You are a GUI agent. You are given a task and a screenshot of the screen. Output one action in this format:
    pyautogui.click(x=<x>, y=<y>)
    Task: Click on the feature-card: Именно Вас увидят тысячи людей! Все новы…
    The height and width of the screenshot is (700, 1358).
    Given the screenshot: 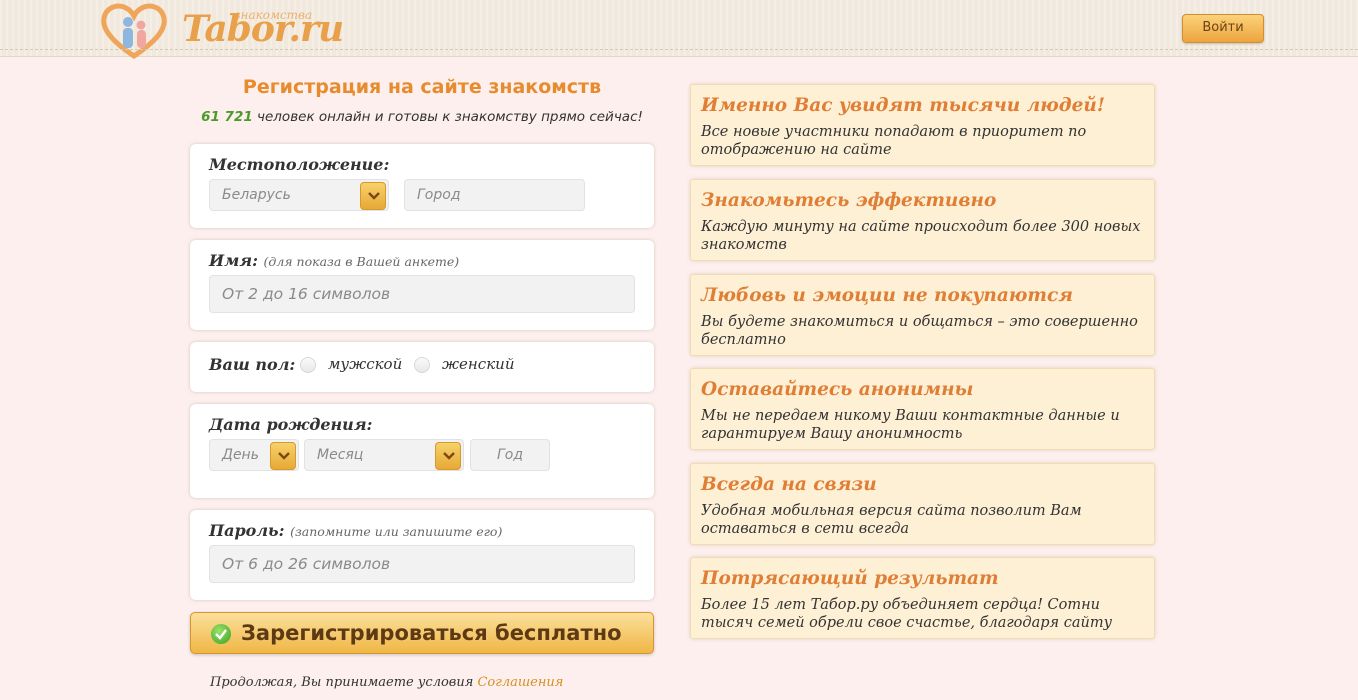 What is the action you would take?
    pyautogui.click(x=922, y=125)
    